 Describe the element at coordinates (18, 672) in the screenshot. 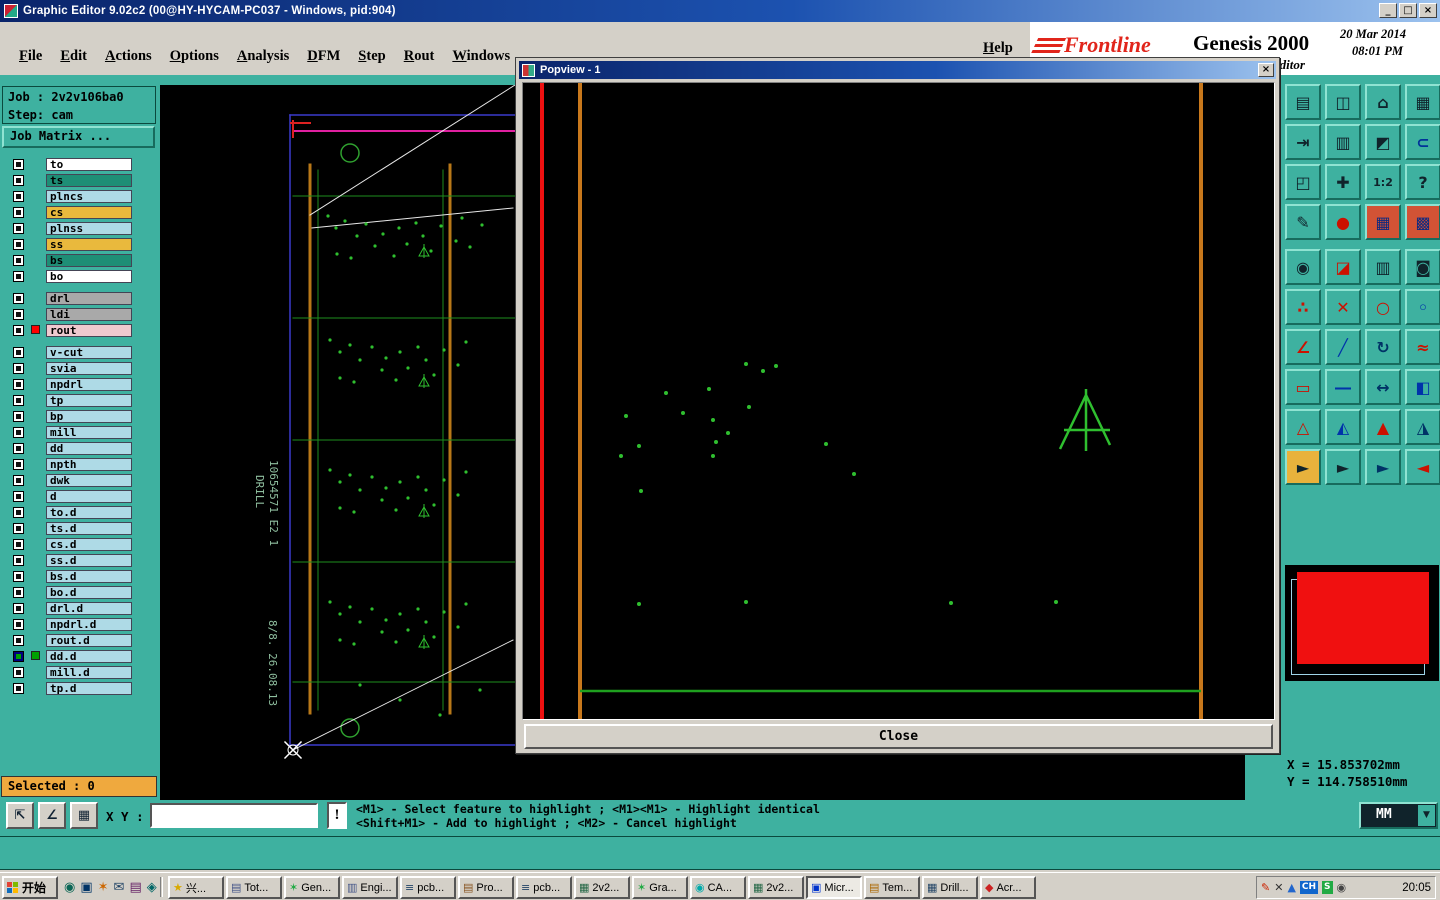

I see `layer-checkbox-mill.d` at that location.